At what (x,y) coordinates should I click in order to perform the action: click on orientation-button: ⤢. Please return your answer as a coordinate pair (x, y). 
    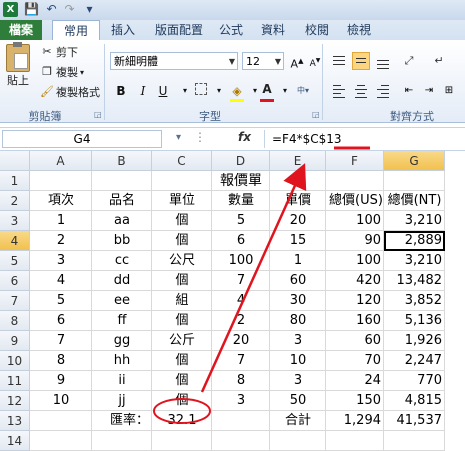
    Looking at the image, I should click on (409, 61).